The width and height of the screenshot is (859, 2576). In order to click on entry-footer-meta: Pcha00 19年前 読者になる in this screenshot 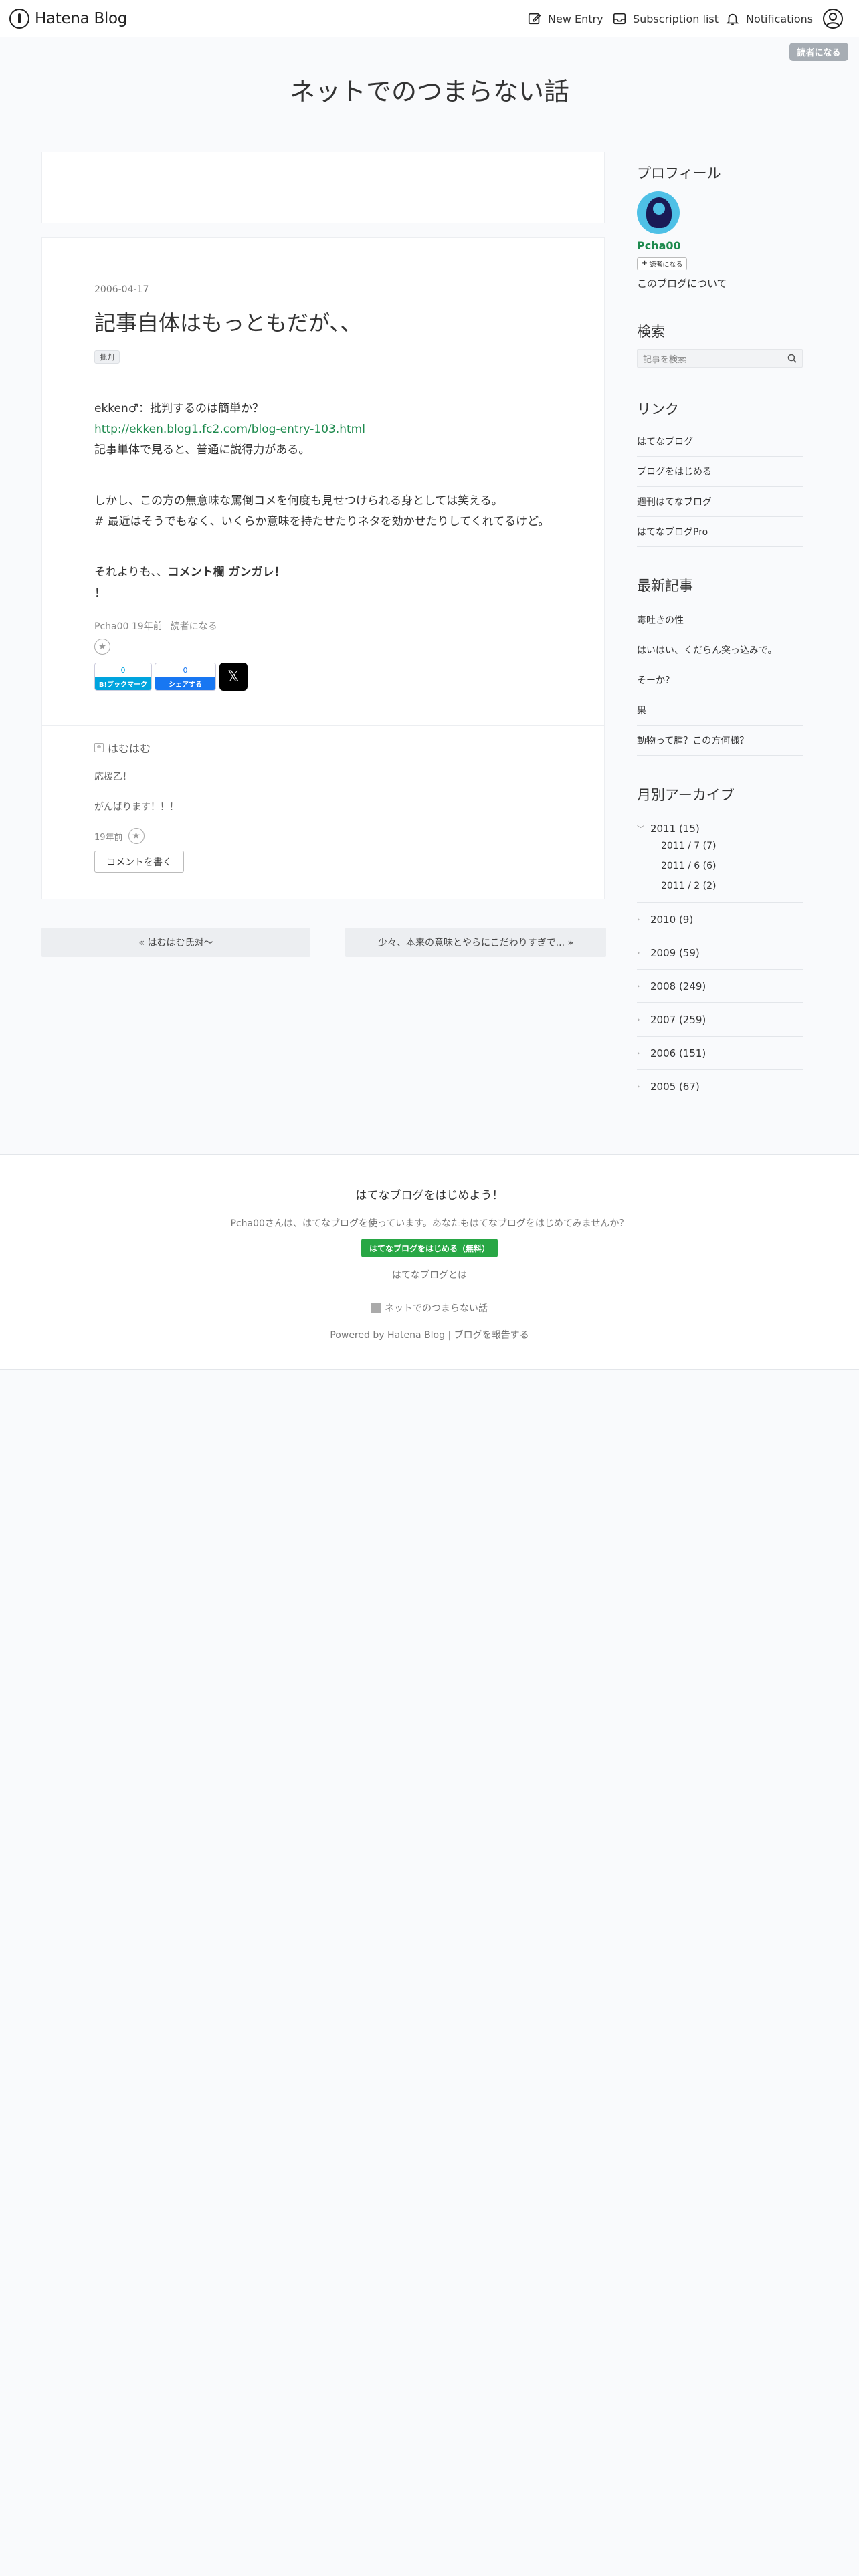, I will do `click(155, 626)`.